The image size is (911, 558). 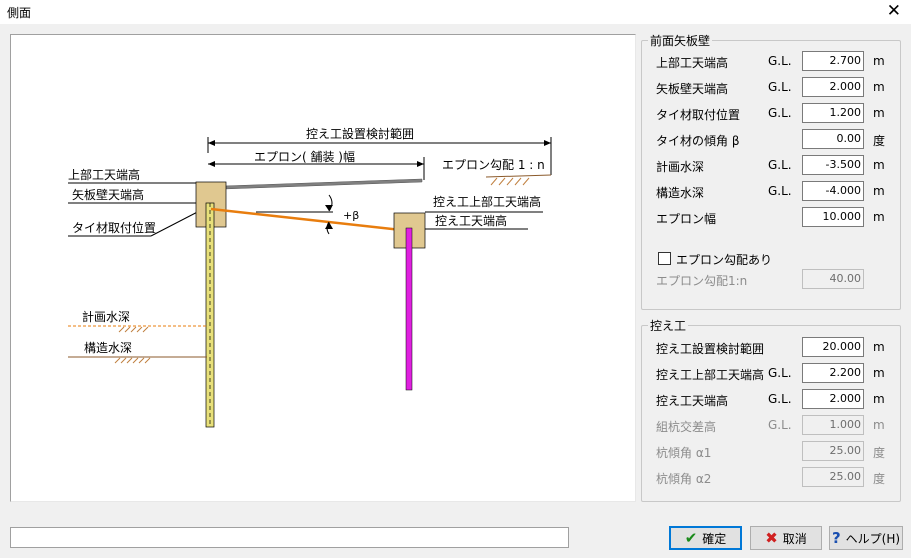 I want to click on cross-icon: ✖, so click(x=771, y=538).